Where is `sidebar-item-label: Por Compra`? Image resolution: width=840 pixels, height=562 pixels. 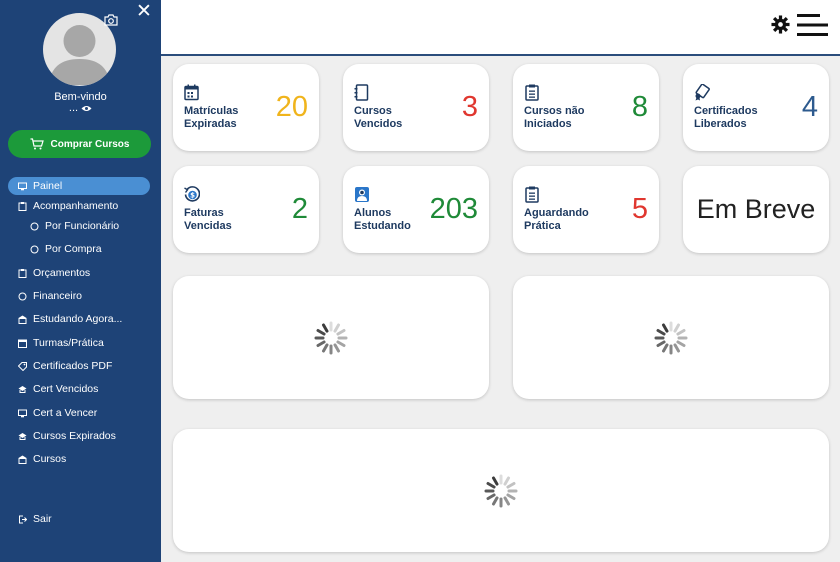 sidebar-item-label: Por Compra is located at coordinates (73, 249).